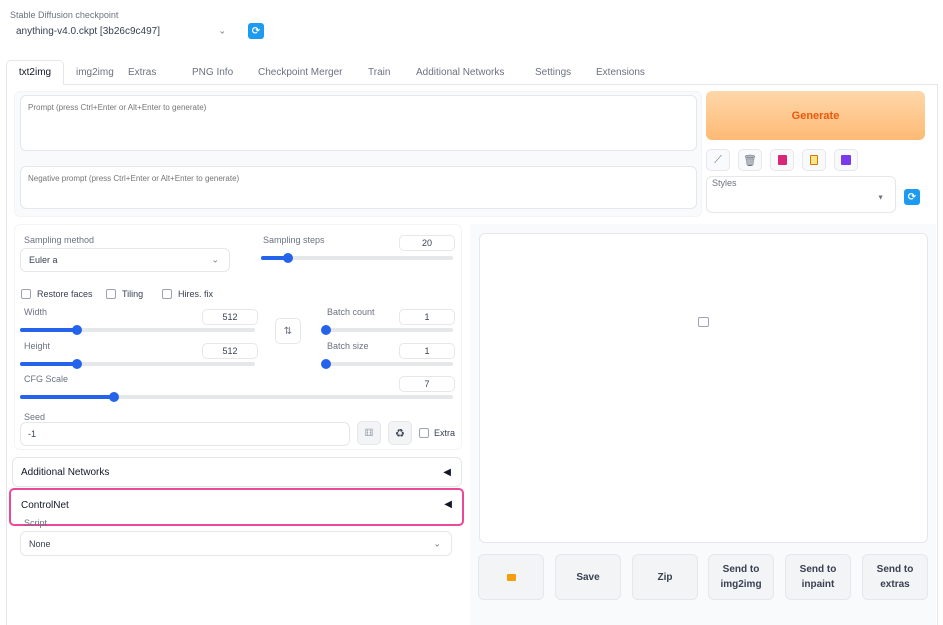 This screenshot has height=625, width=943. What do you see at coordinates (124, 294) in the screenshot?
I see `tiling-option: Tiling` at bounding box center [124, 294].